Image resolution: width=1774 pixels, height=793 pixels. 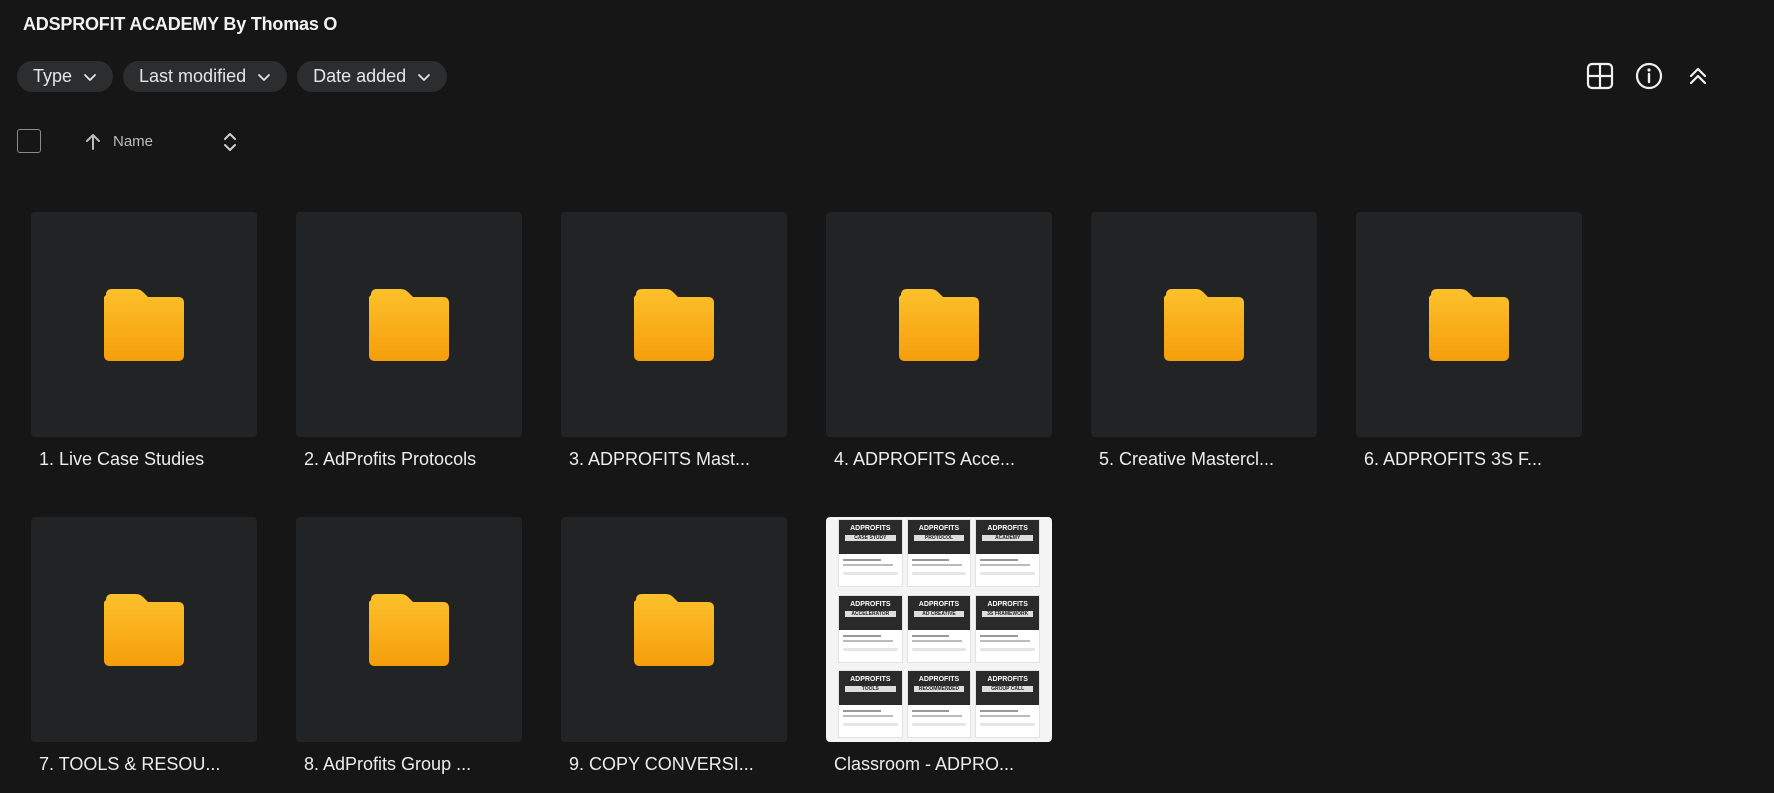 I want to click on item-name: 2. AdProfits Protocols, so click(x=390, y=459).